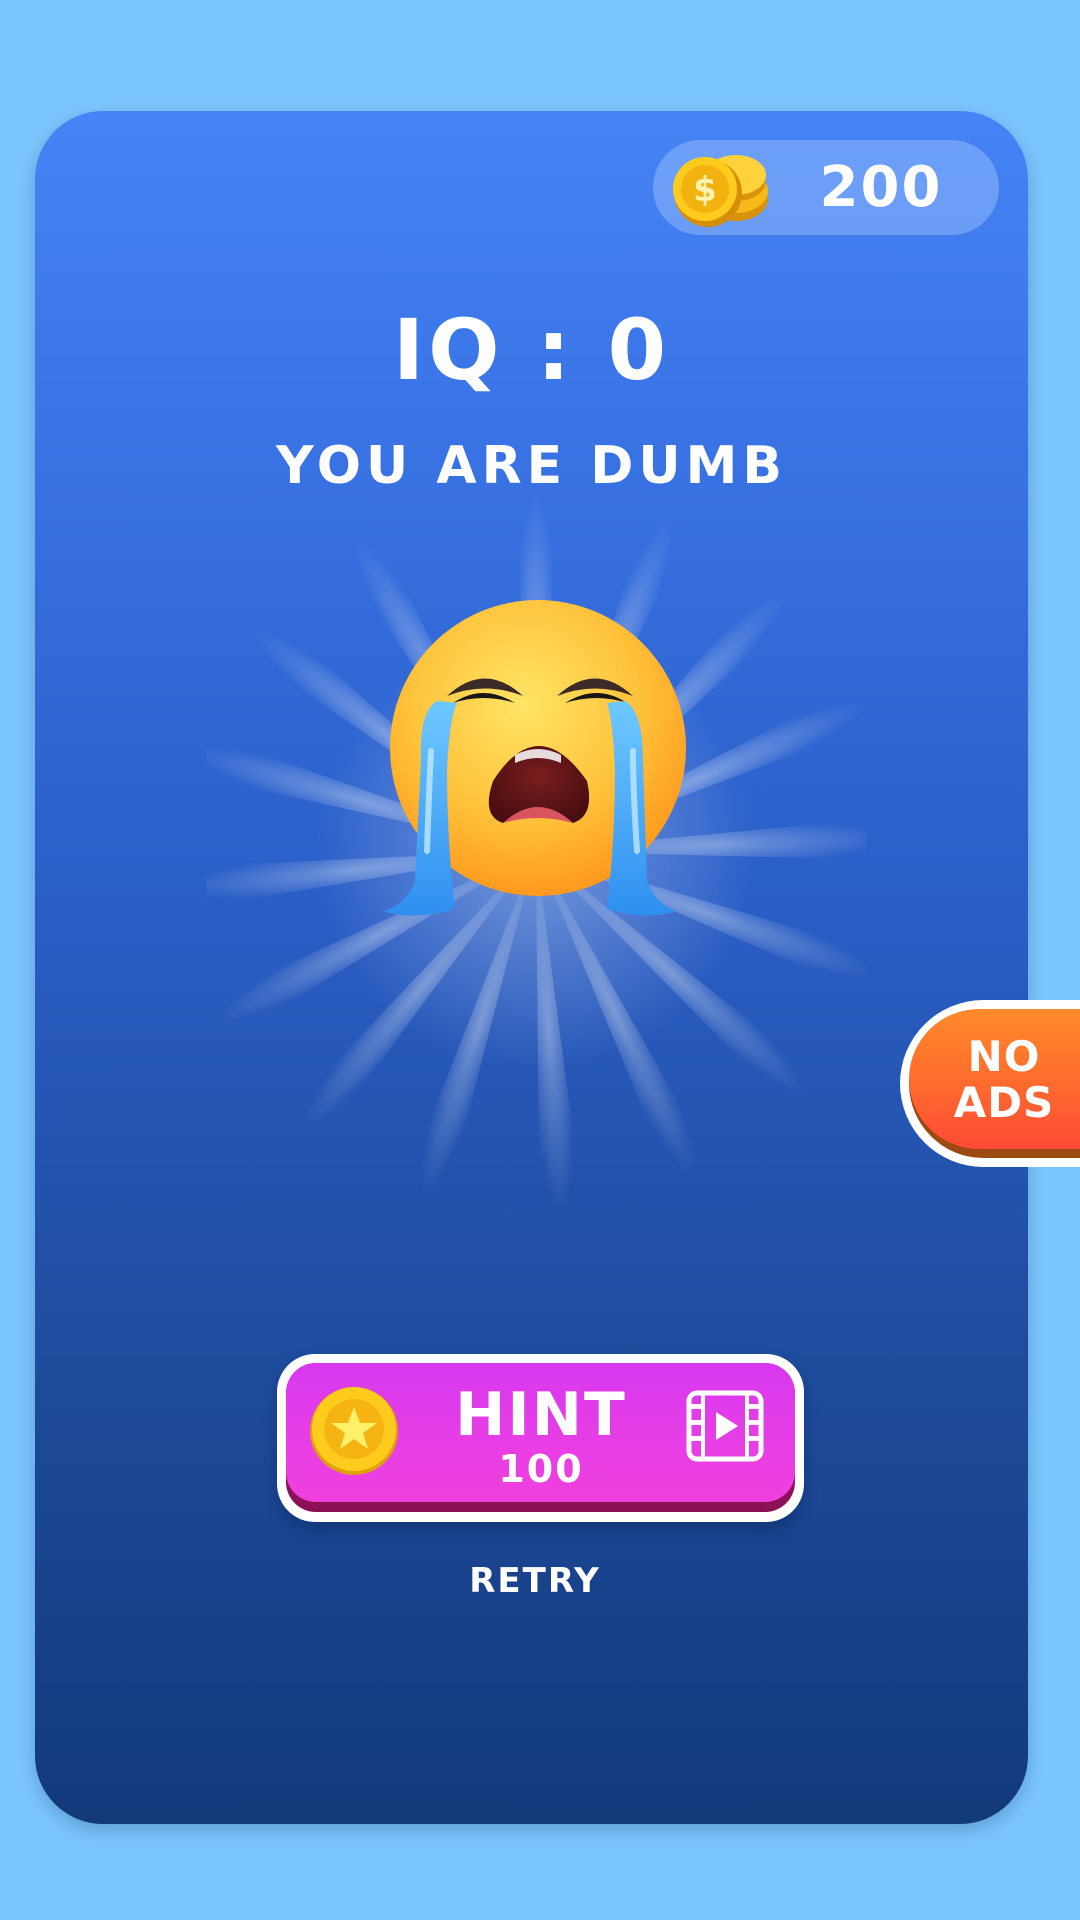  I want to click on coin-count: 200, so click(881, 187).